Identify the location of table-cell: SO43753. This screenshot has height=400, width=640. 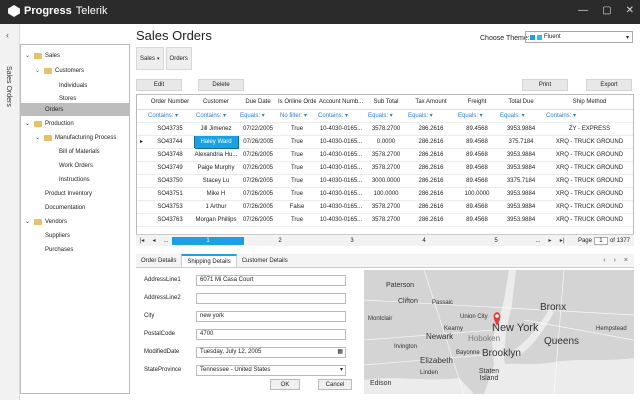
(170, 207).